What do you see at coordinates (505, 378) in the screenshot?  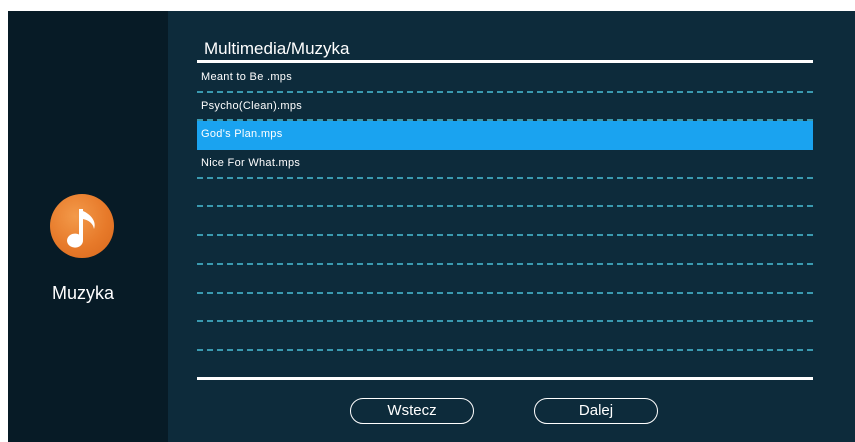 I see `footer-divider` at bounding box center [505, 378].